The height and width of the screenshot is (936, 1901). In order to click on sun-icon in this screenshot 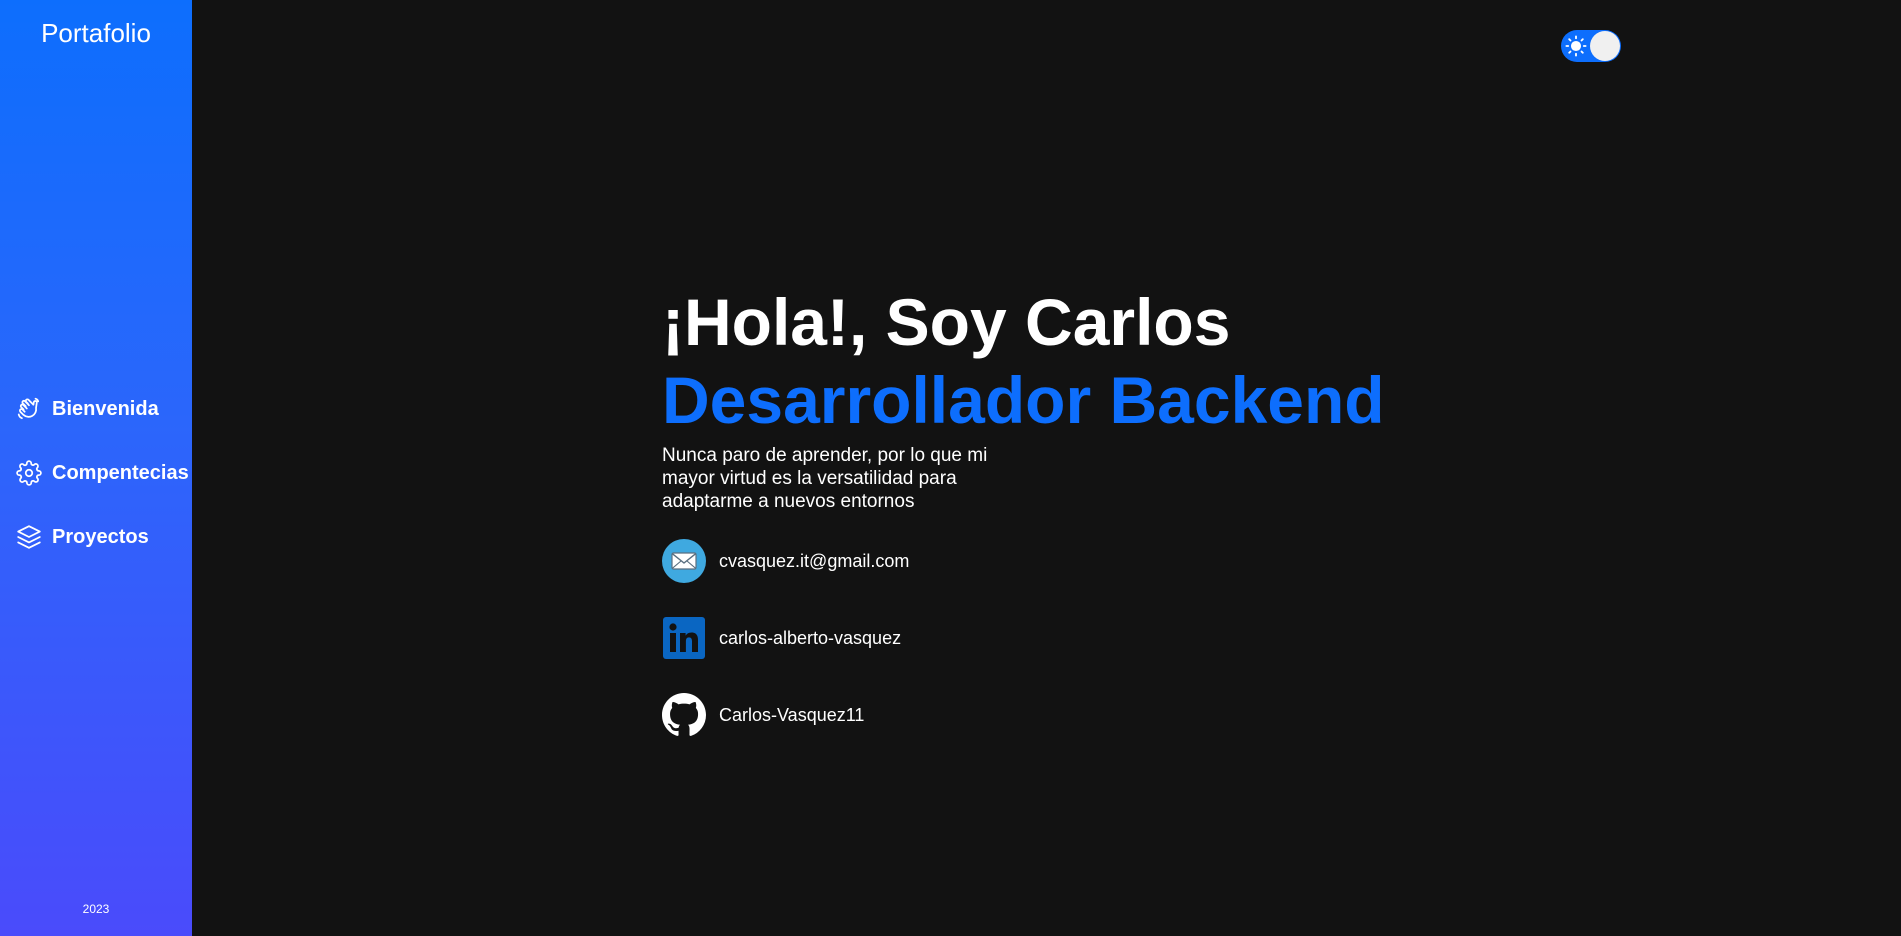, I will do `click(1576, 46)`.